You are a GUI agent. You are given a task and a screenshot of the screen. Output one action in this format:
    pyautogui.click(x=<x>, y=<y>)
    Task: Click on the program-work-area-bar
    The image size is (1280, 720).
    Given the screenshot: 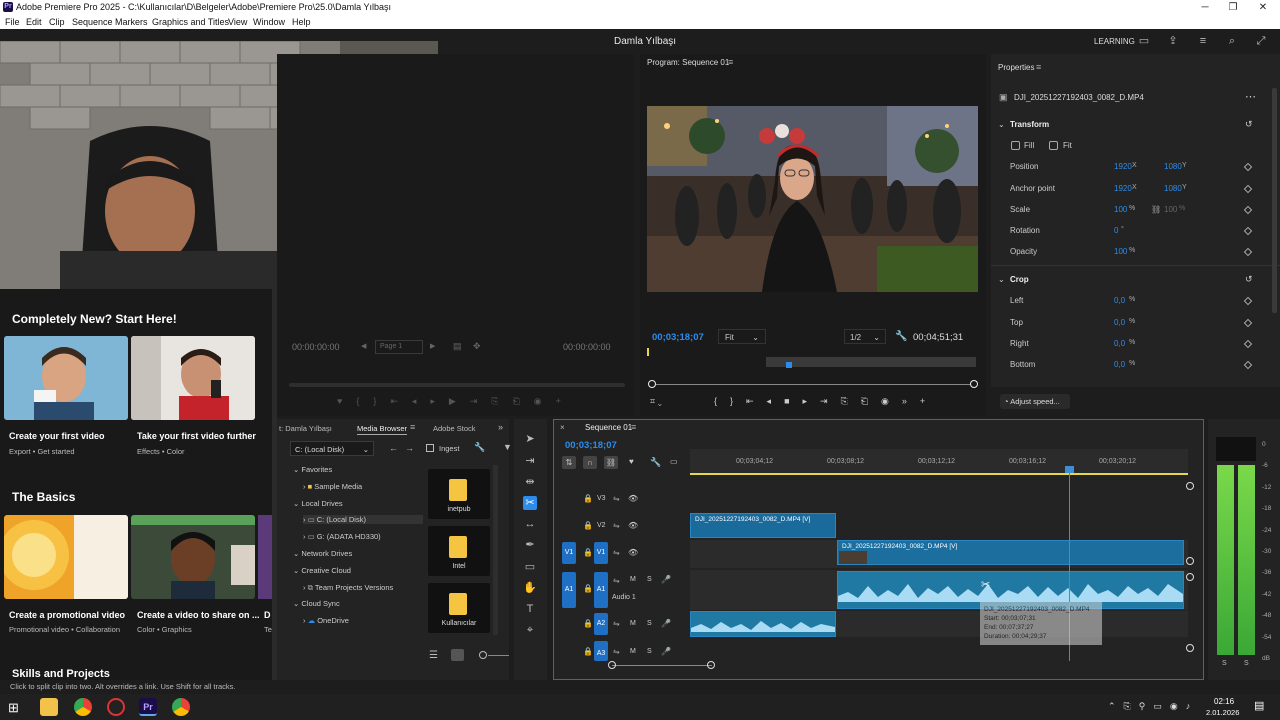 What is the action you would take?
    pyautogui.click(x=871, y=362)
    